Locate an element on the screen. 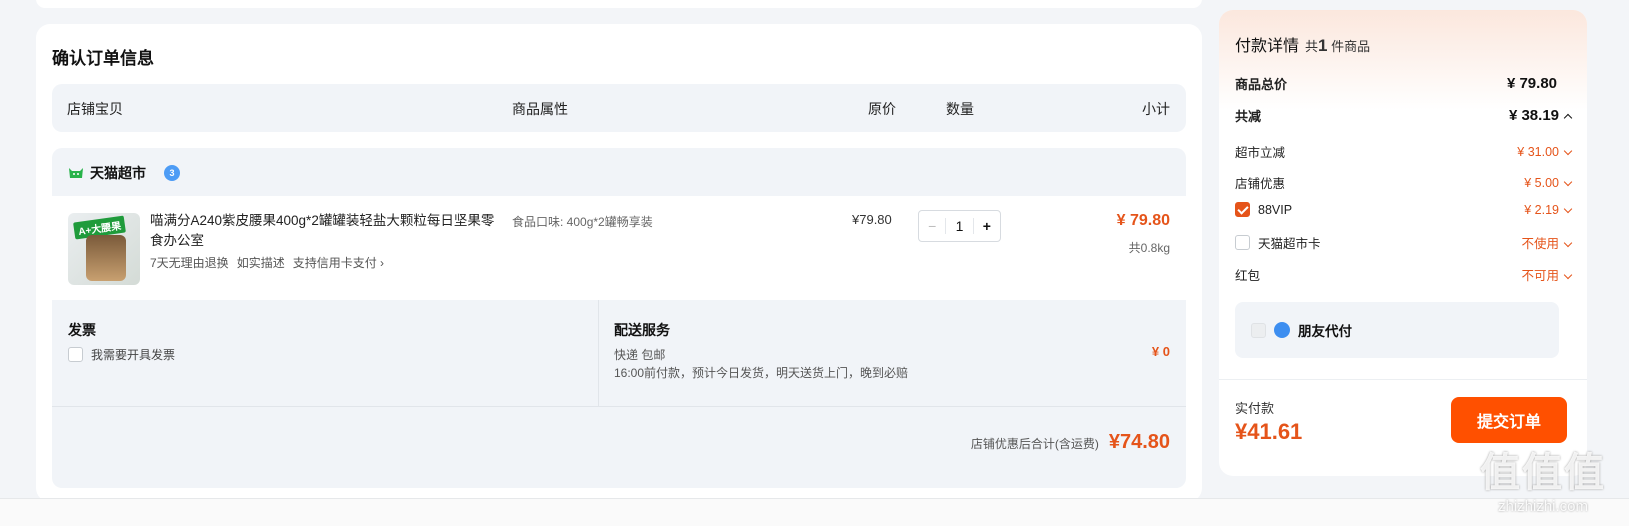  quantity-stepper: − 1 + is located at coordinates (959, 226).